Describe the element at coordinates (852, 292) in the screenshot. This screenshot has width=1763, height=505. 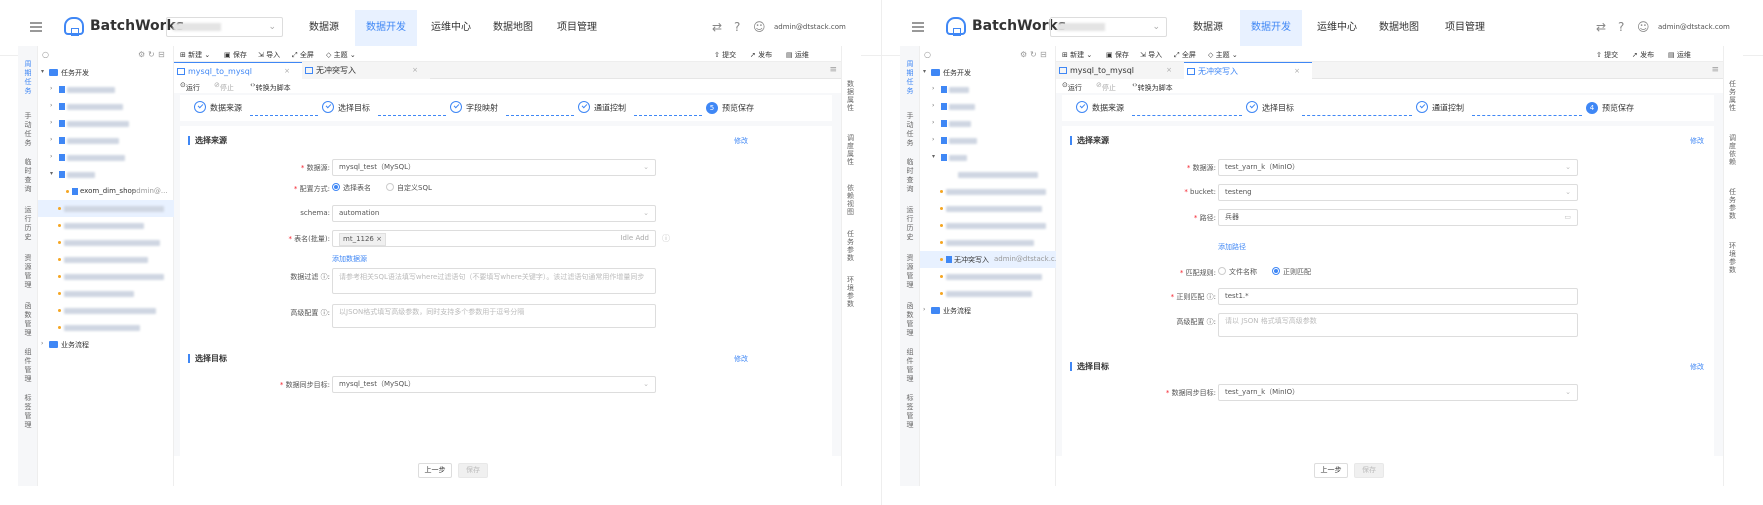
I see `panel-env-params: 环境参数` at that location.